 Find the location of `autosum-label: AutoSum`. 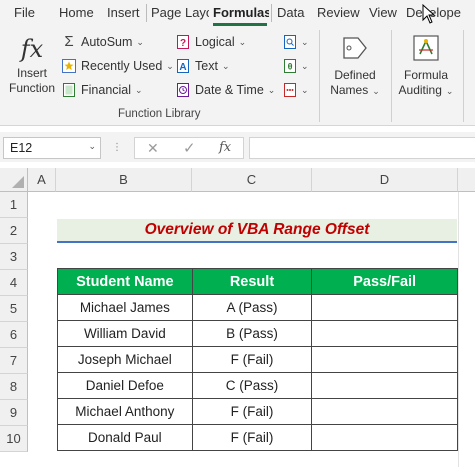

autosum-label: AutoSum is located at coordinates (107, 42).